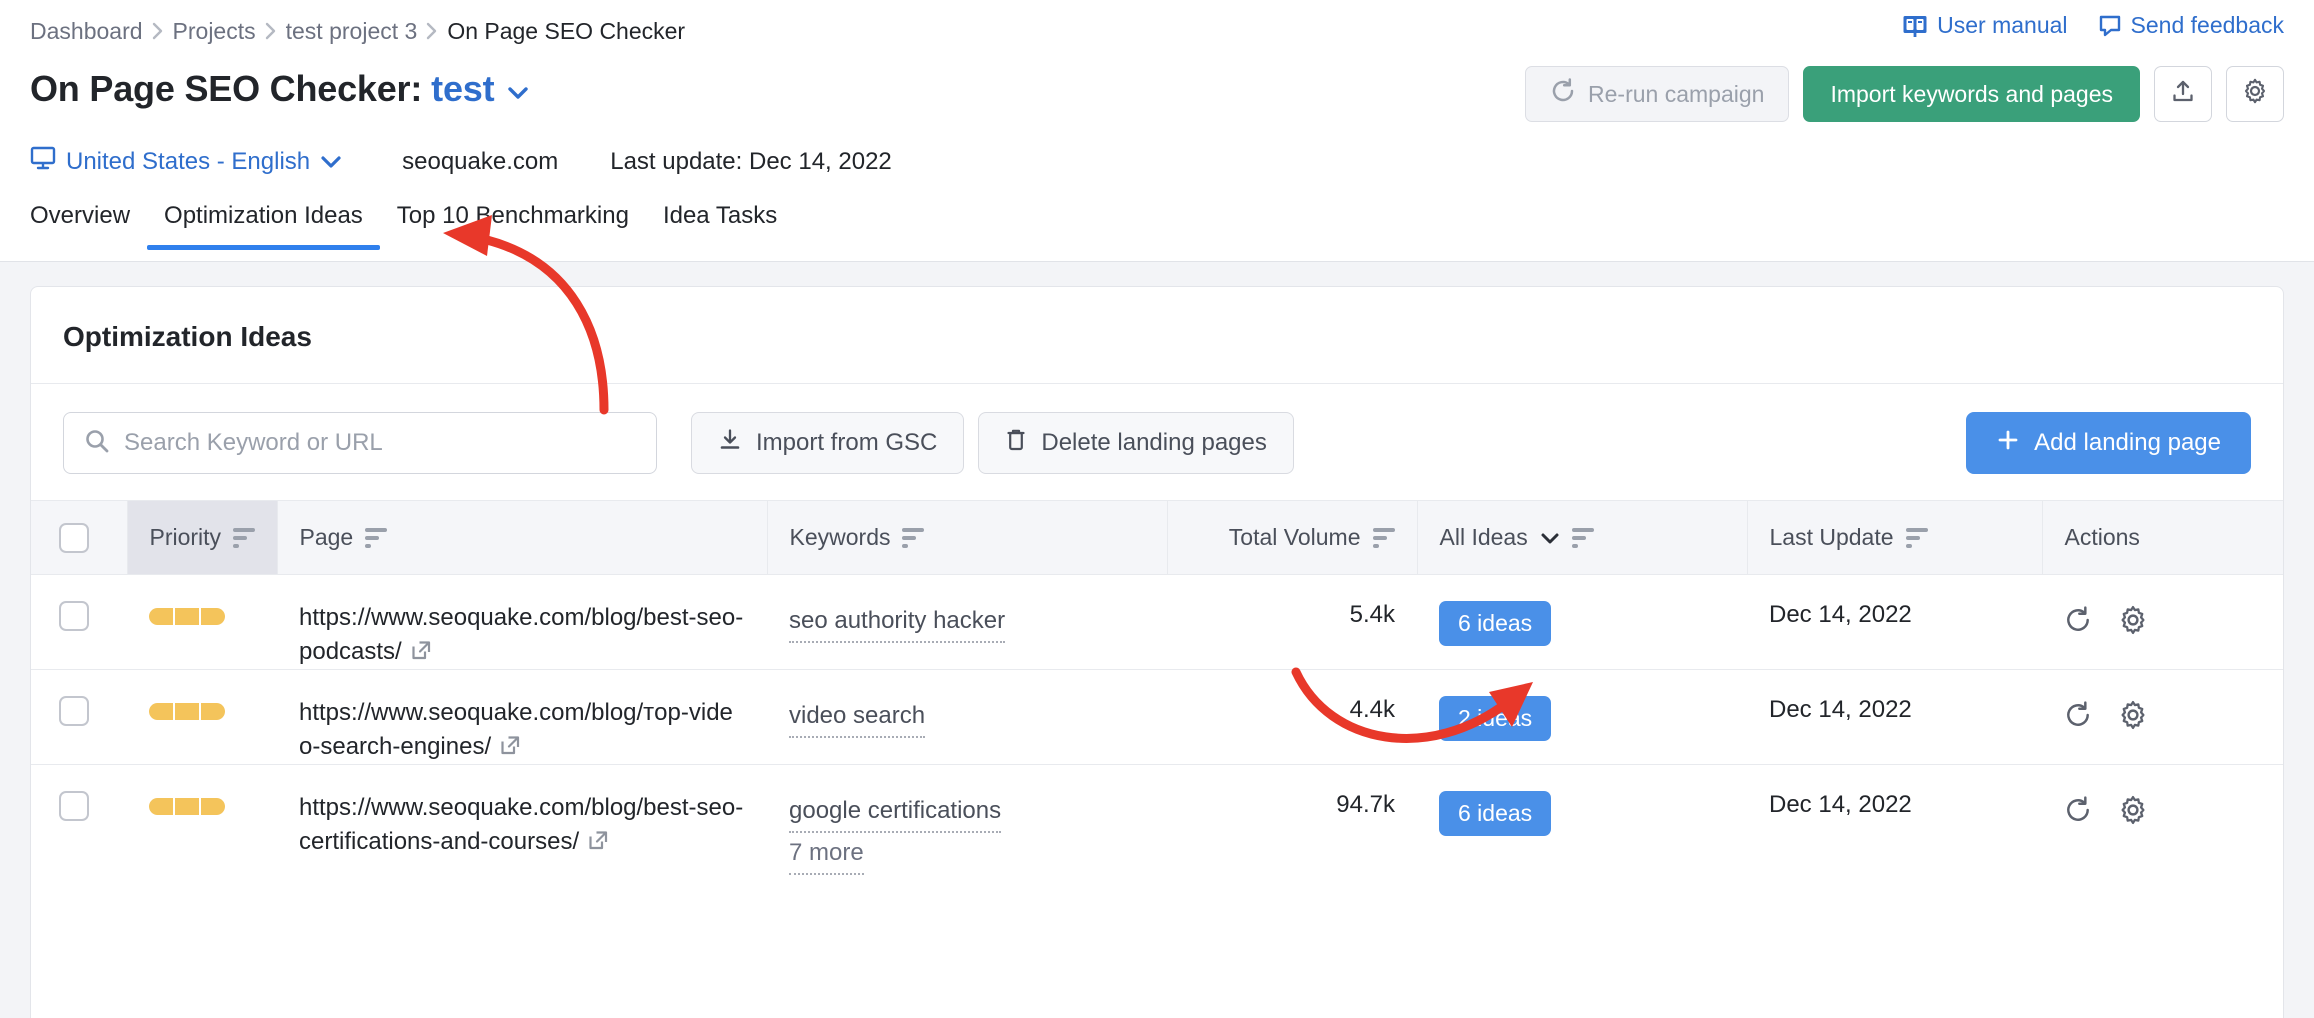  Describe the element at coordinates (1292, 717) in the screenshot. I see `row-total-volume-cell: 4.4k` at that location.